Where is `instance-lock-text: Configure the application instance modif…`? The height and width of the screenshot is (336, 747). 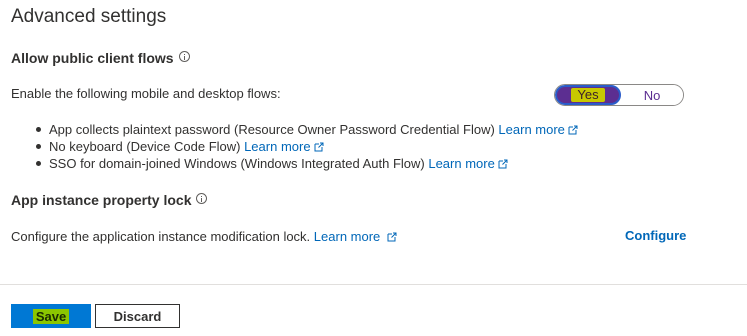
instance-lock-text: Configure the application instance modif… is located at coordinates (162, 236).